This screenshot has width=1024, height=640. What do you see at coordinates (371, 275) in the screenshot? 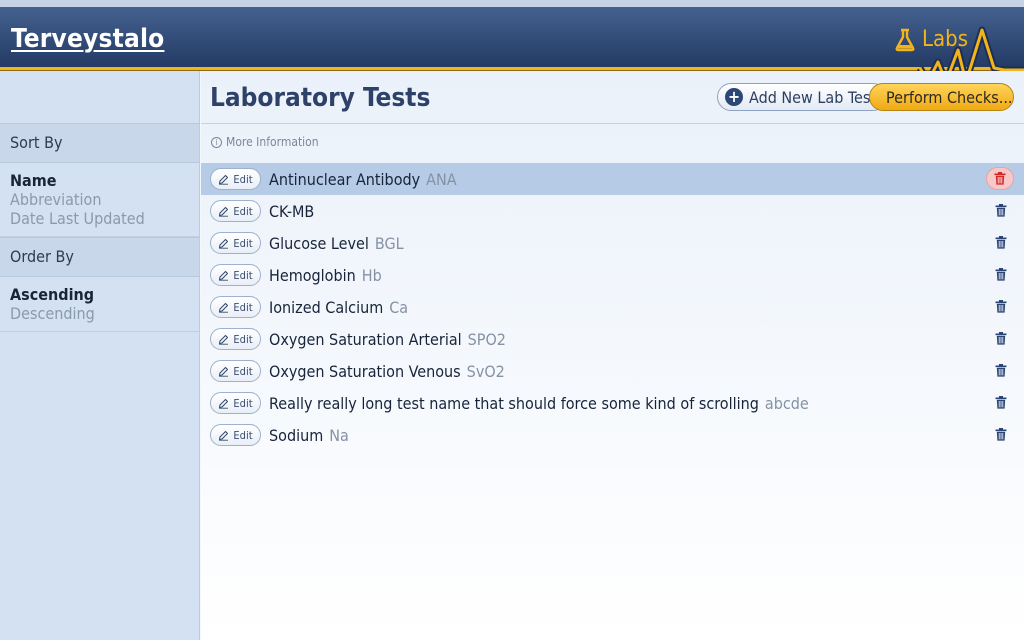
I see `test-abbreviation: Hb` at bounding box center [371, 275].